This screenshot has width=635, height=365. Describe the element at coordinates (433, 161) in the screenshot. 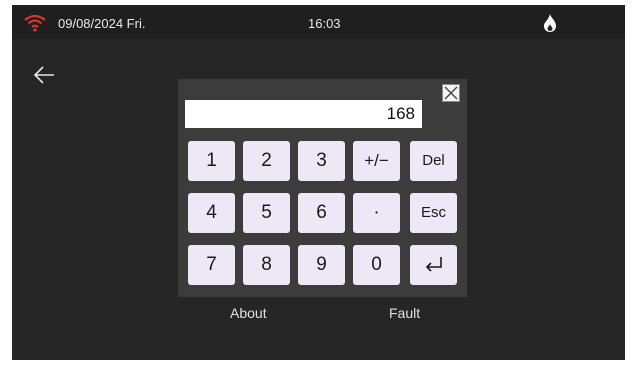

I see `delete-key: Del` at that location.